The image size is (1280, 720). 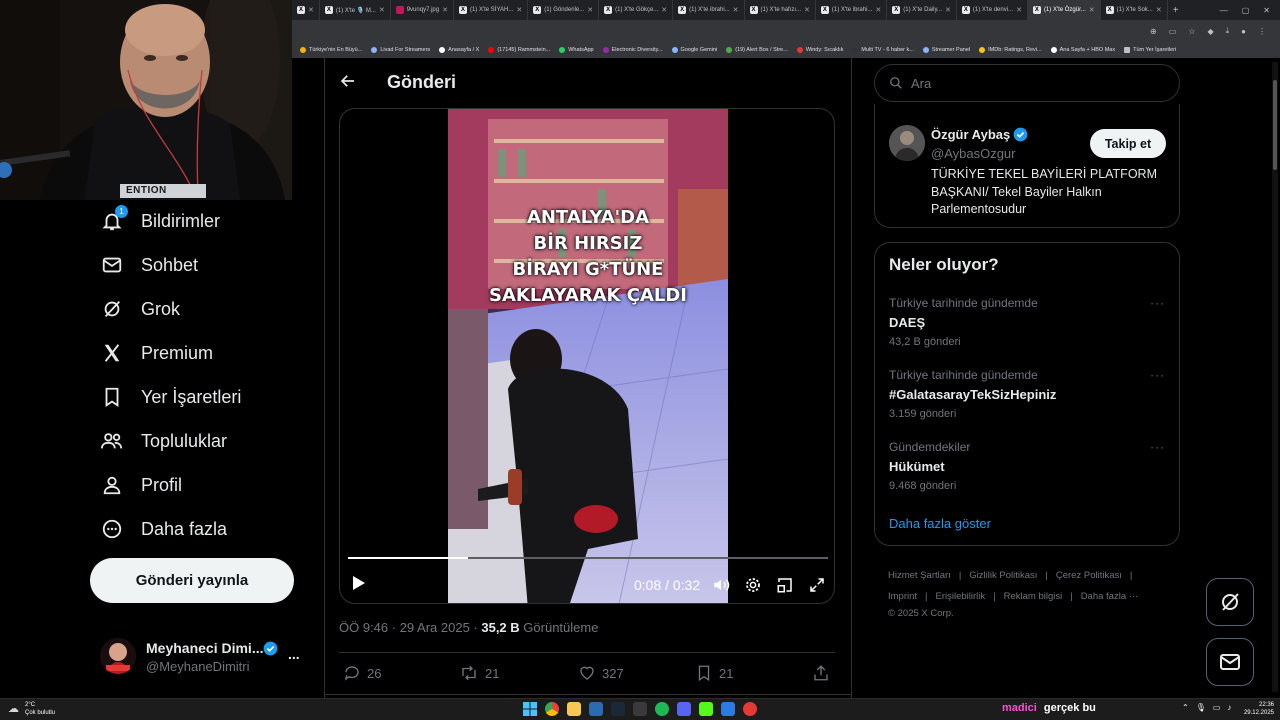 I want to click on browser-tab: X (1) Gönderile... ✕, so click(x=564, y=10).